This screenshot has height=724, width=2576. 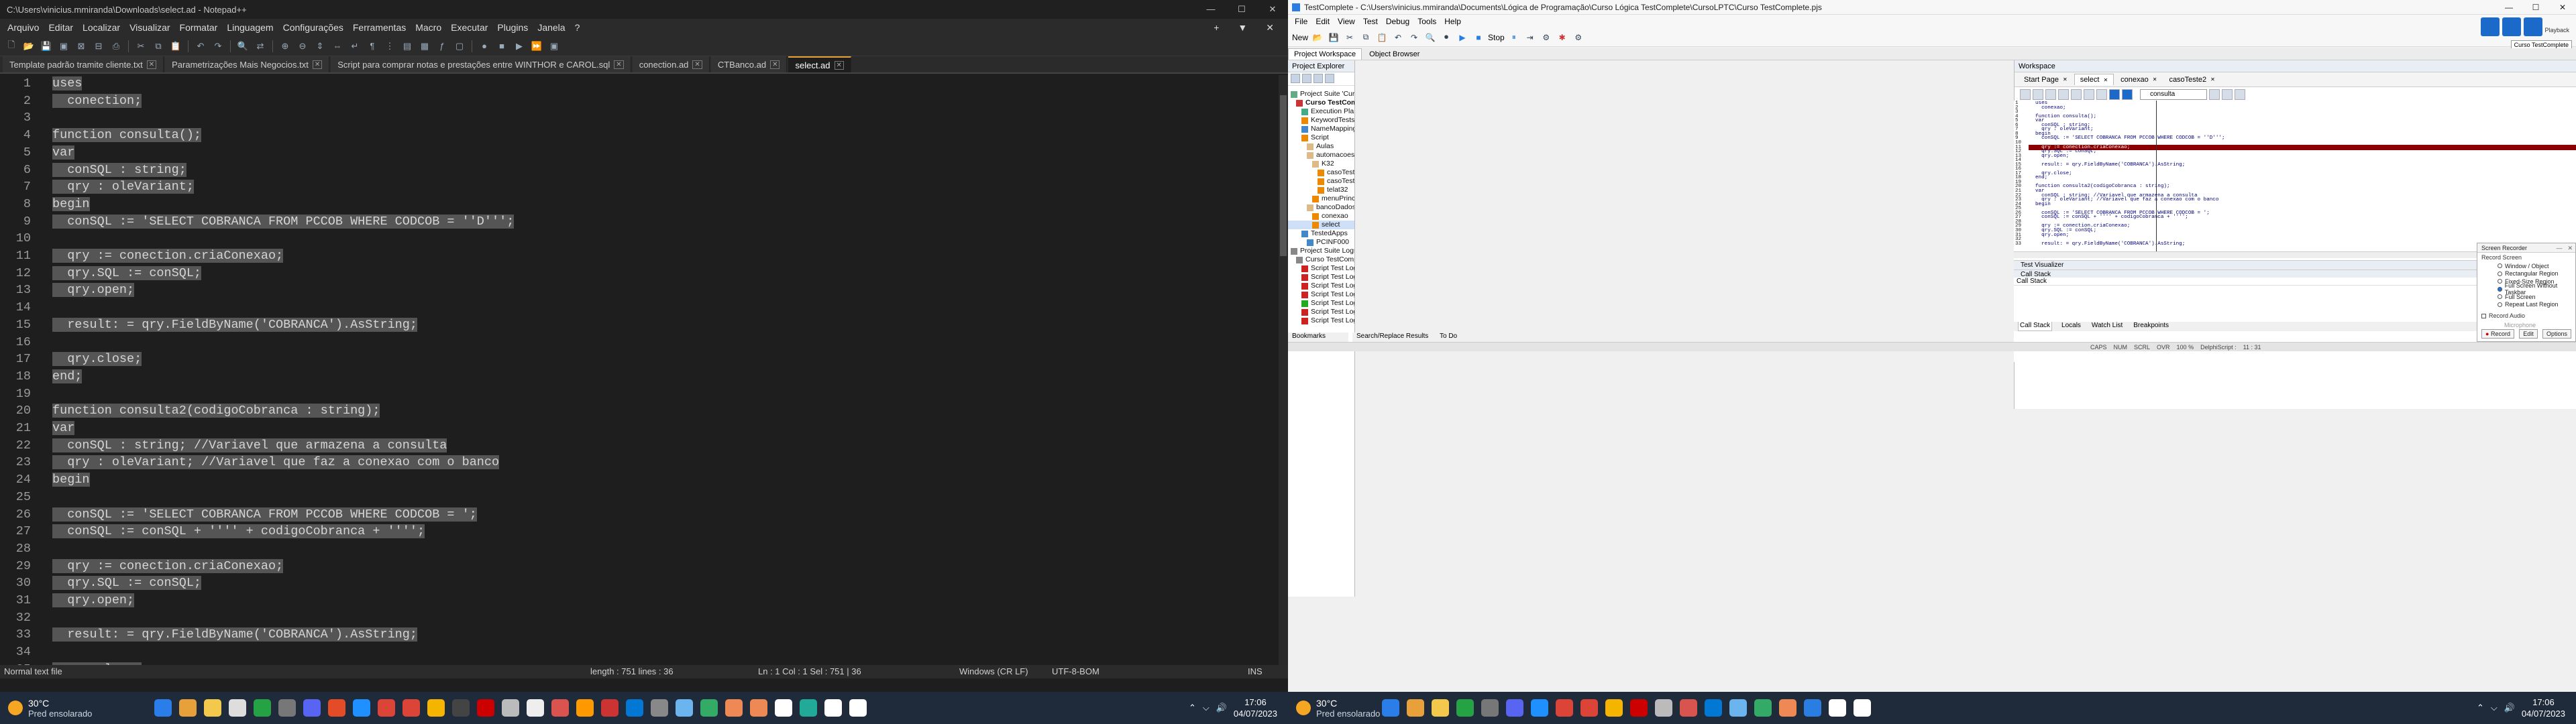 What do you see at coordinates (1462, 37) in the screenshot?
I see `run-icon: ▶` at bounding box center [1462, 37].